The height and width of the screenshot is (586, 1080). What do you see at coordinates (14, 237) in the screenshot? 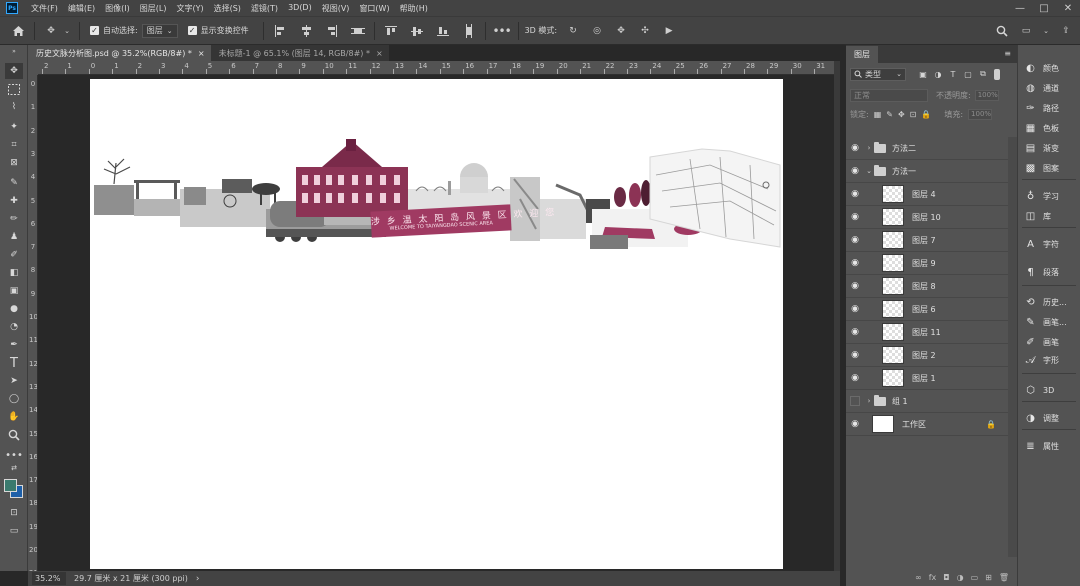
I see `clone-stamp-tool-icon: ♟` at bounding box center [14, 237].